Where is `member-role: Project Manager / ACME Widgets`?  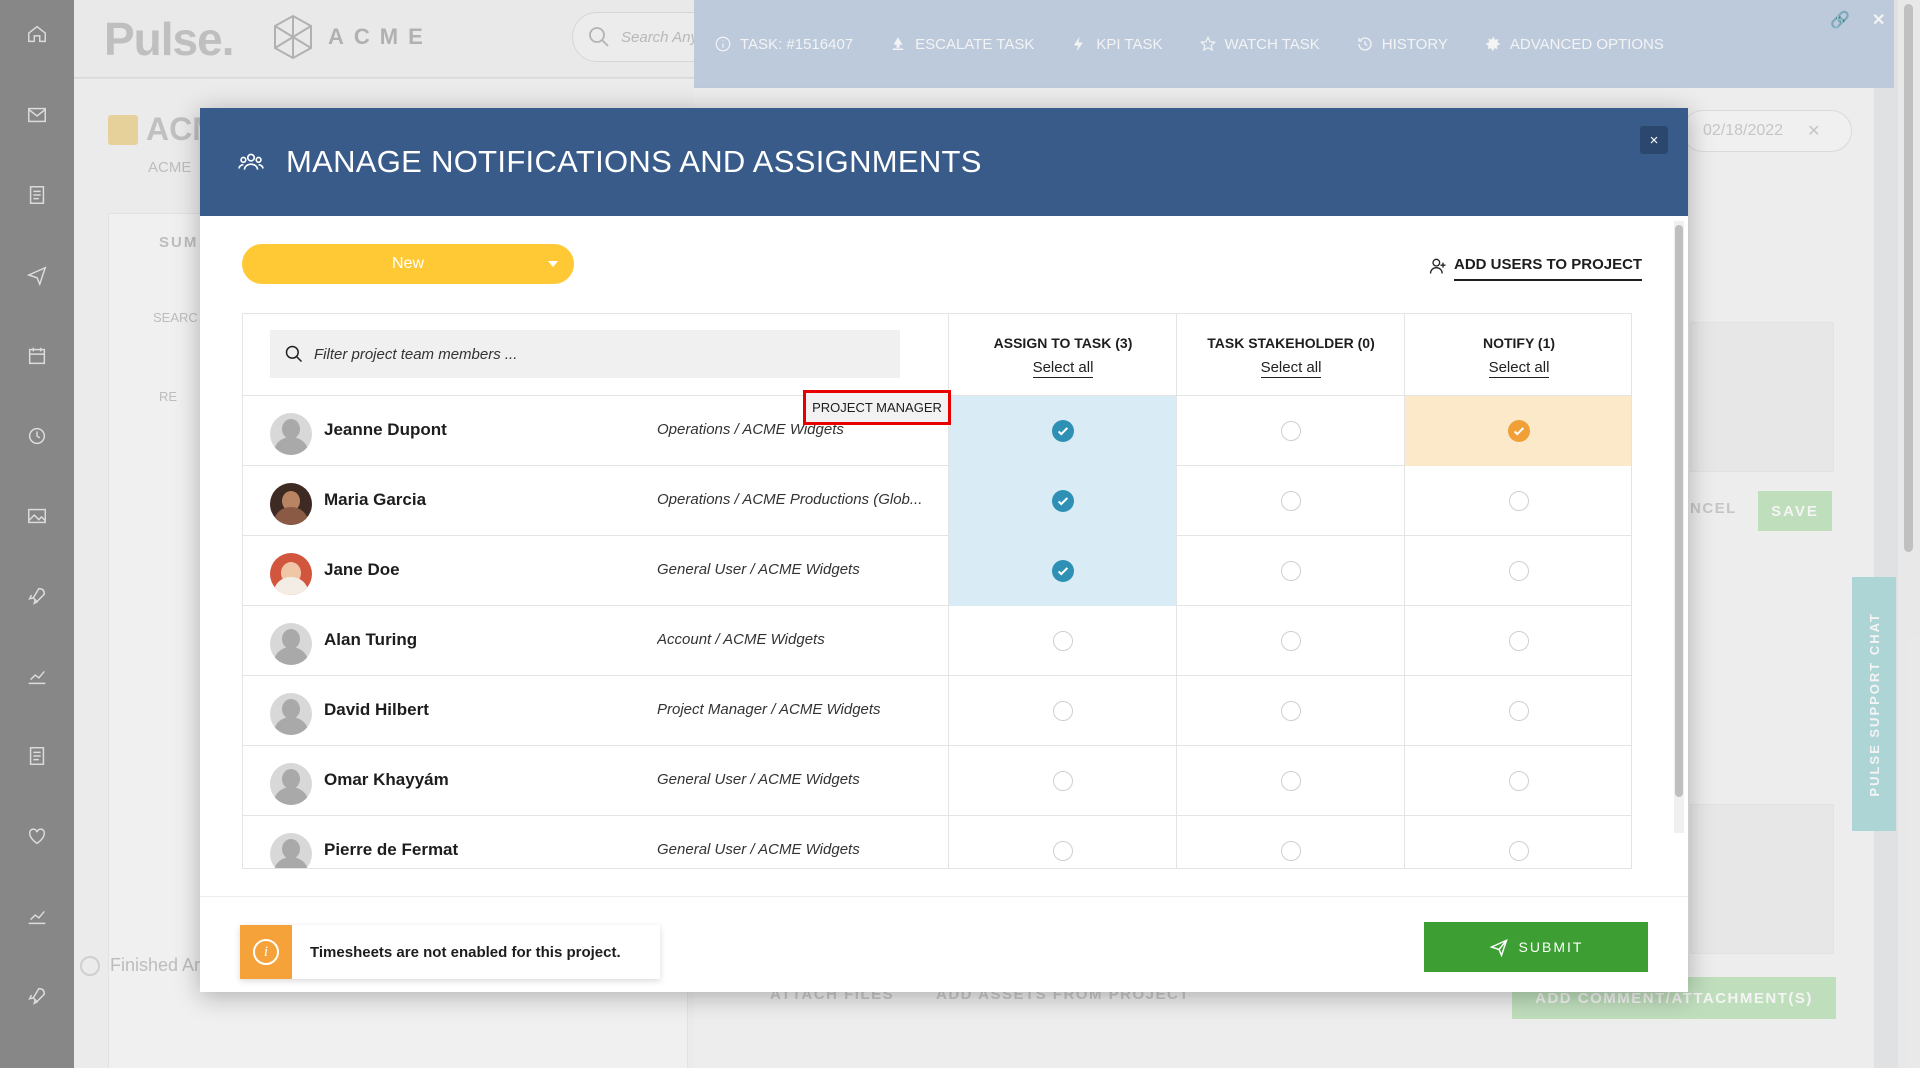 member-role: Project Manager / ACME Widgets is located at coordinates (769, 709).